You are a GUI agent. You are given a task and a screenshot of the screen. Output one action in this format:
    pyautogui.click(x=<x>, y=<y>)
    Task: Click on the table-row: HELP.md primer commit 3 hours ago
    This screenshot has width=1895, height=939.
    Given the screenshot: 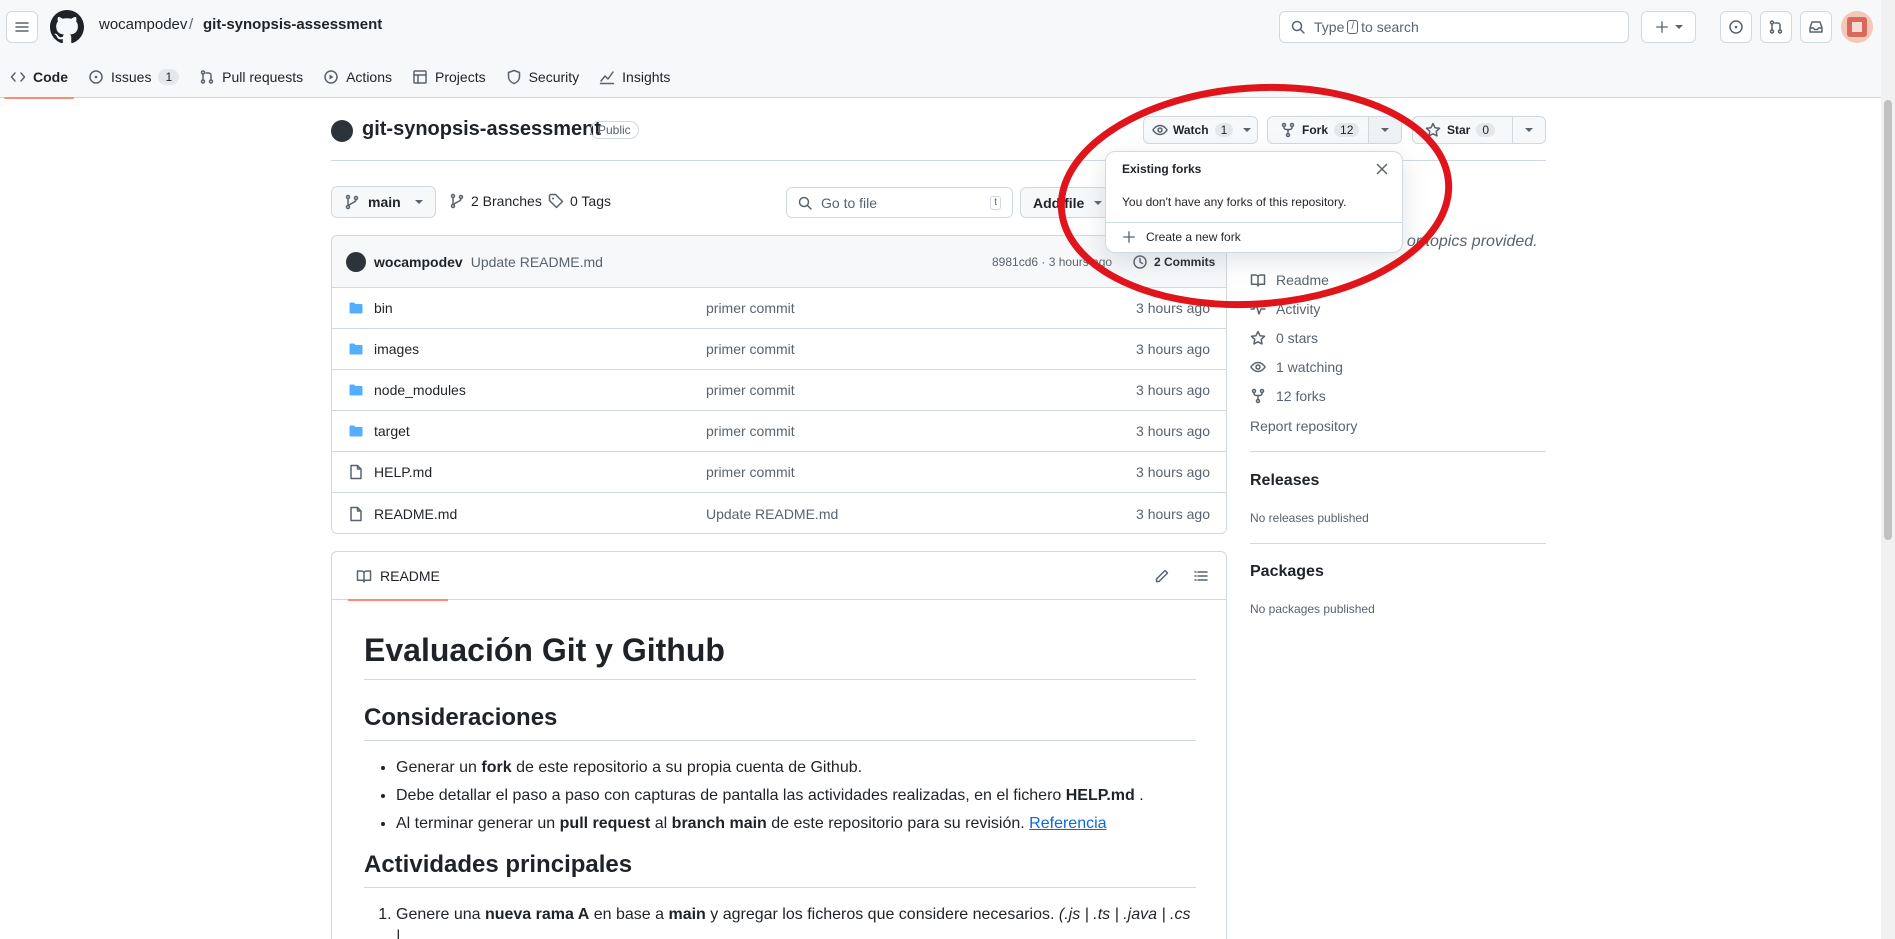 What is the action you would take?
    pyautogui.click(x=779, y=472)
    